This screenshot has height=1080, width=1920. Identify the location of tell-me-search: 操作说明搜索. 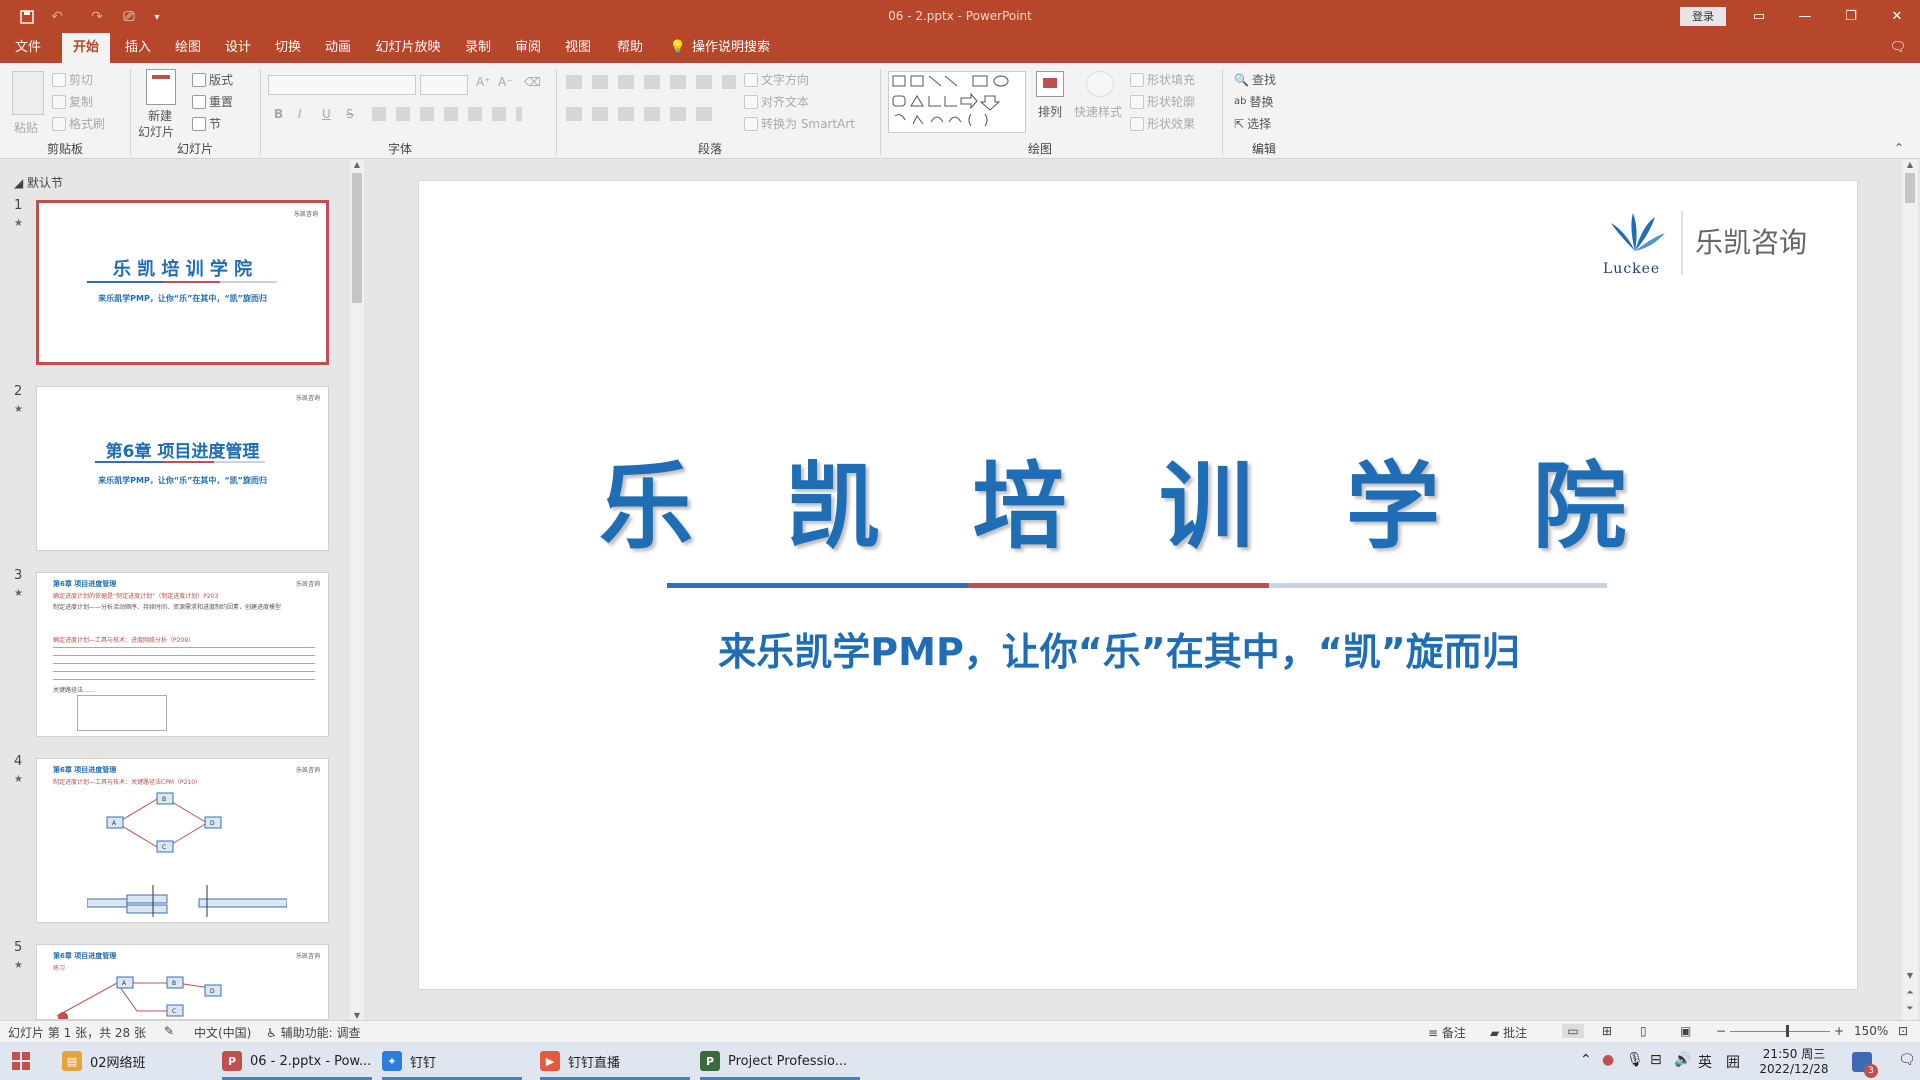
(742, 48).